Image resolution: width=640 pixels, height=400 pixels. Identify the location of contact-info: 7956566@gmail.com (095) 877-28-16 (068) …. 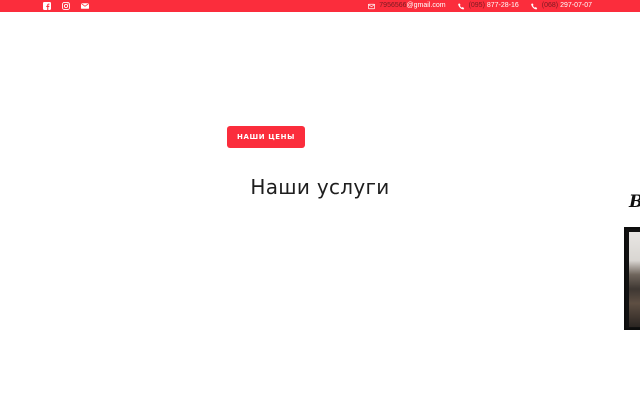
(480, 6).